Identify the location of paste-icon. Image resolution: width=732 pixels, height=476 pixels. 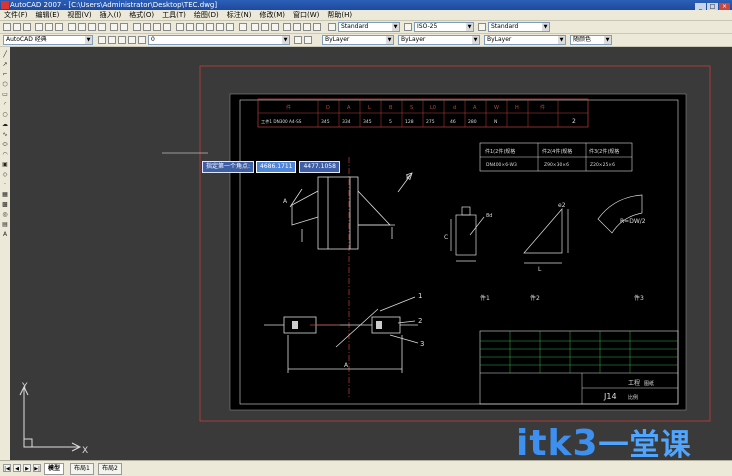
(92, 27).